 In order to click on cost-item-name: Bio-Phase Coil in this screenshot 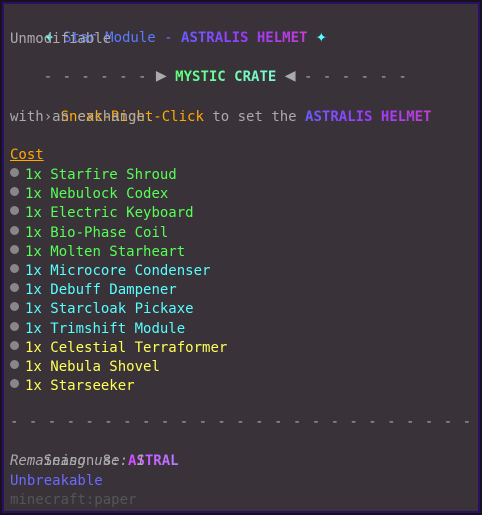, I will do `click(109, 232)`.